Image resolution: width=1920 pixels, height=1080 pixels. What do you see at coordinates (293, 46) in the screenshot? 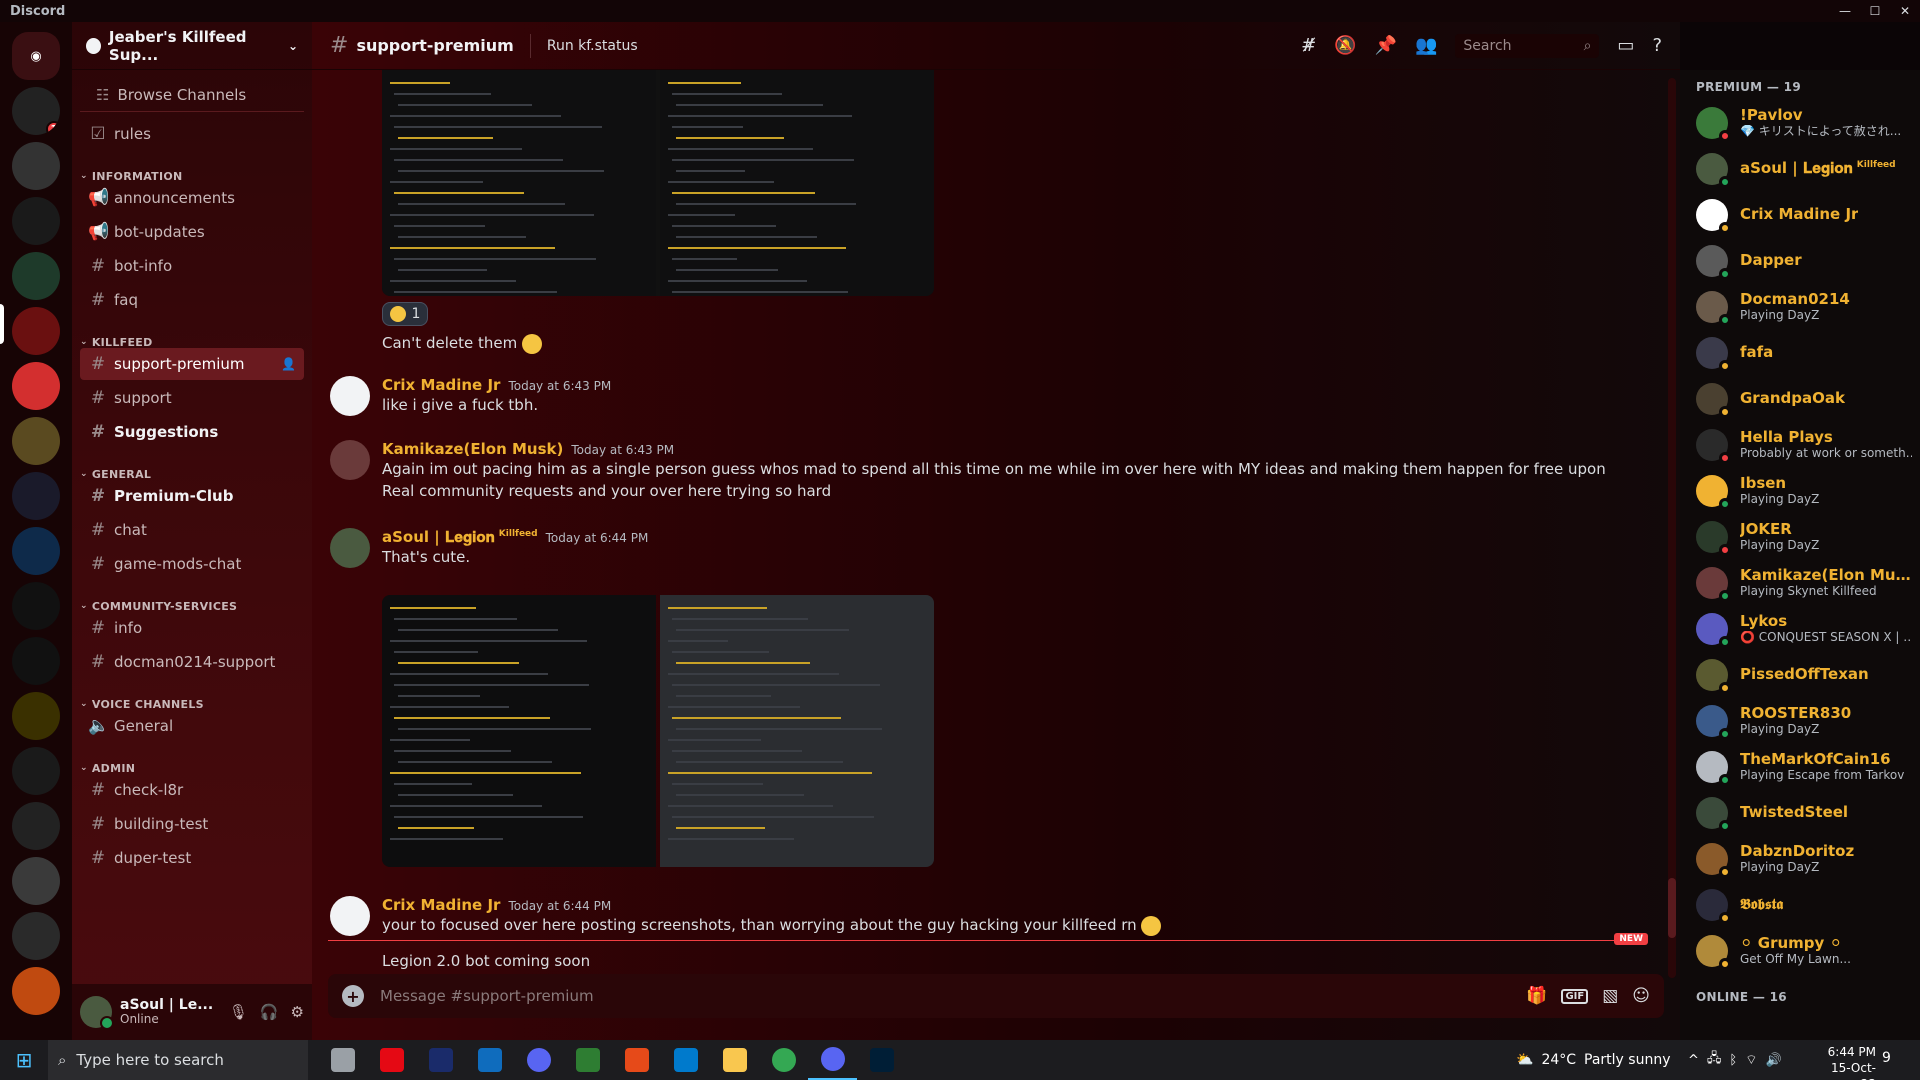
I see `chevron-down-icon: ⌄` at bounding box center [293, 46].